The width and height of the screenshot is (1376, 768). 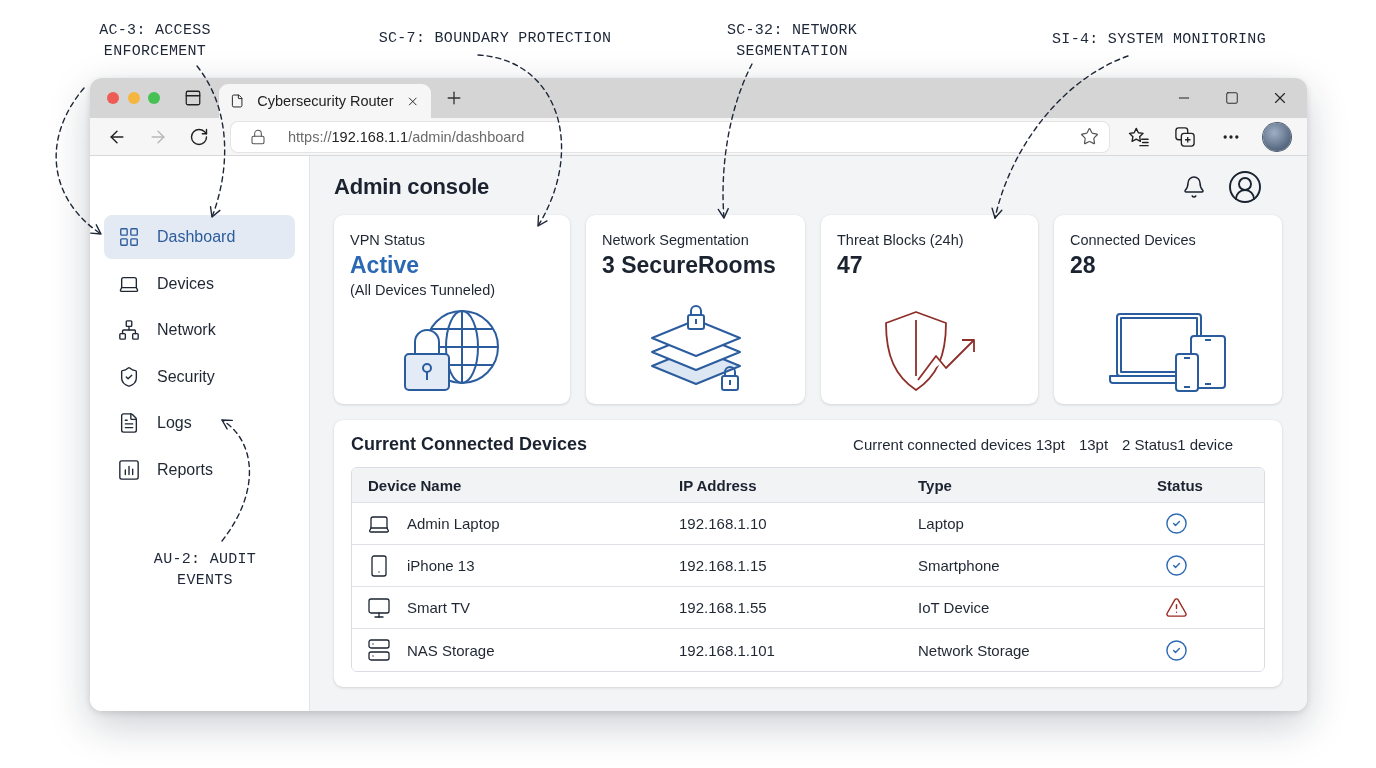 I want to click on annotation-label: SC-32: NETWORK SEGMENTATION, so click(x=792, y=41).